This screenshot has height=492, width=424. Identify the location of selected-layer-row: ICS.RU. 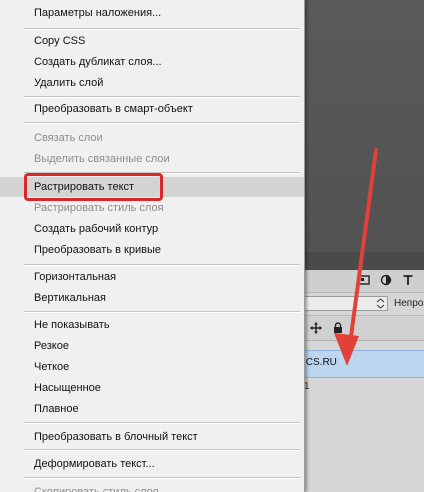
(362, 364).